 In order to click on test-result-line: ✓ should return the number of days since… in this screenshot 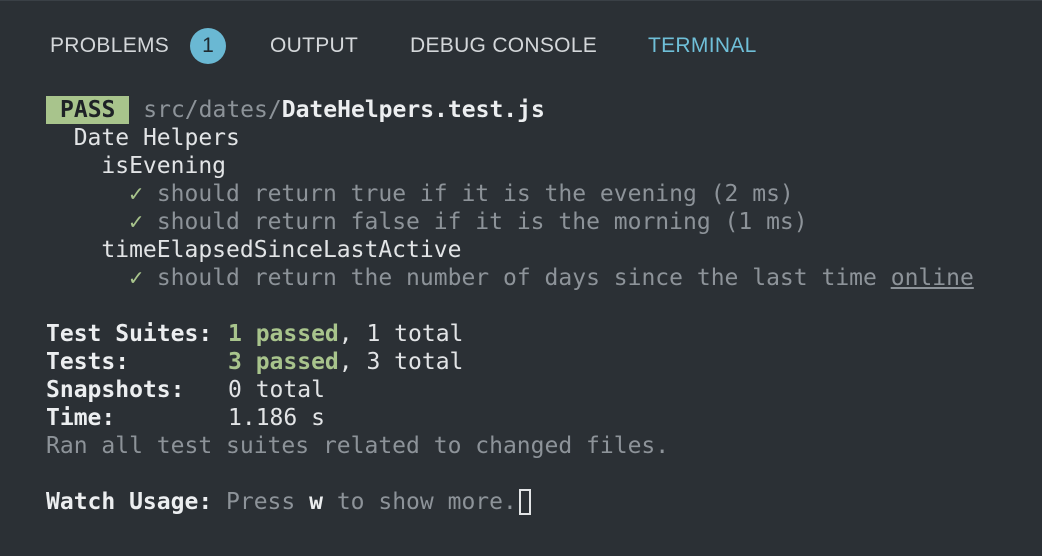, I will do `click(531, 278)`.